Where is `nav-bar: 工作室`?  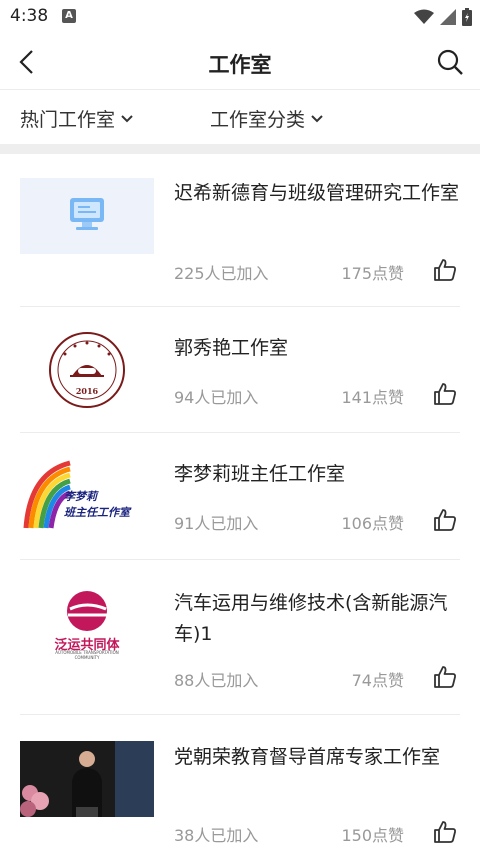
nav-bar: 工作室 is located at coordinates (240, 62).